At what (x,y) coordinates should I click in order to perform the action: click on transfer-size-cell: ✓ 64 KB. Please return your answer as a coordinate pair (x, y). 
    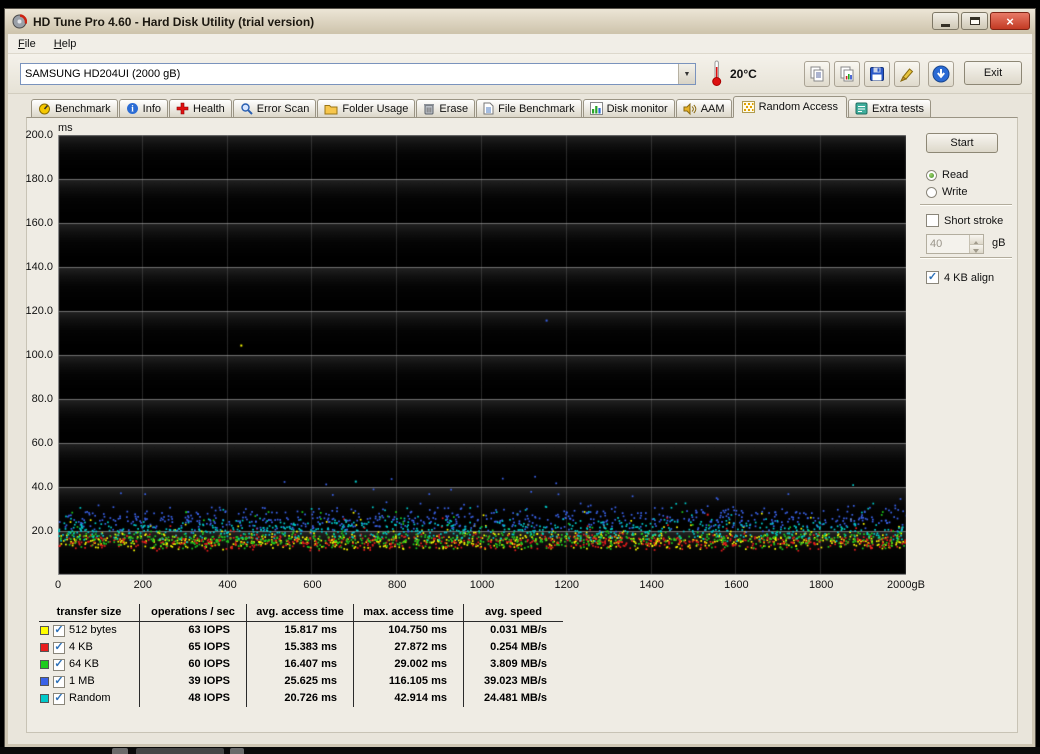
    Looking at the image, I should click on (89, 664).